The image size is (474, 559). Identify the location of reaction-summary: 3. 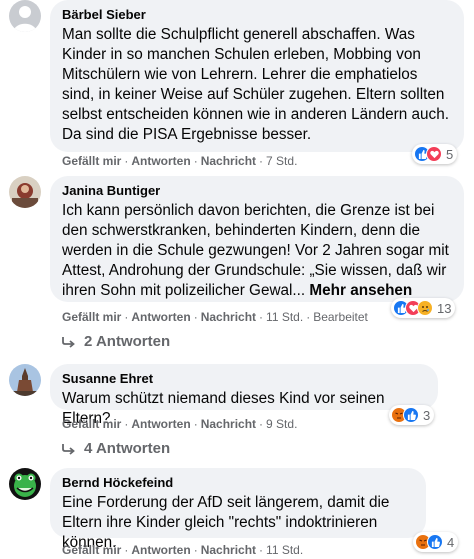
(412, 415).